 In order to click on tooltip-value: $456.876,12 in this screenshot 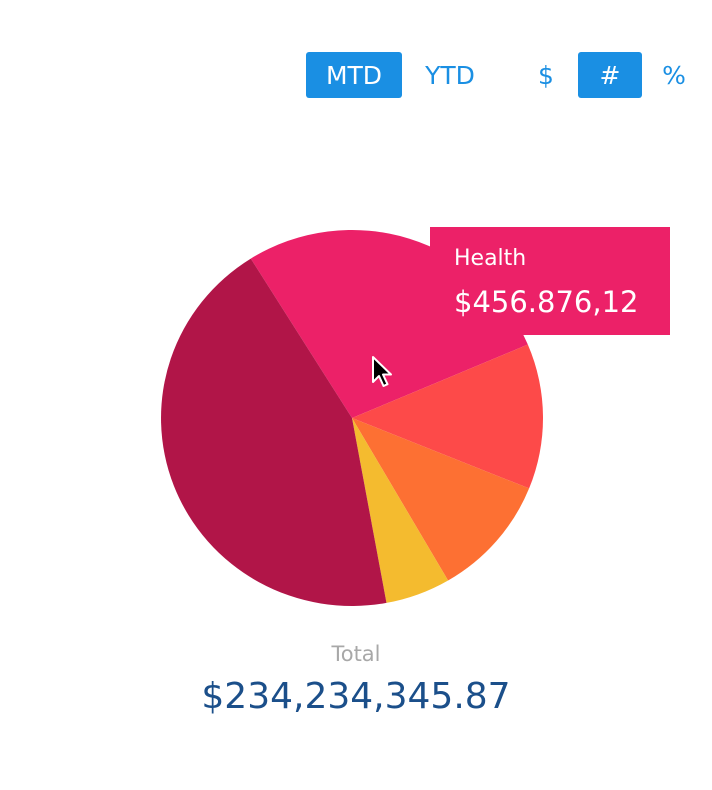, I will do `click(546, 302)`.